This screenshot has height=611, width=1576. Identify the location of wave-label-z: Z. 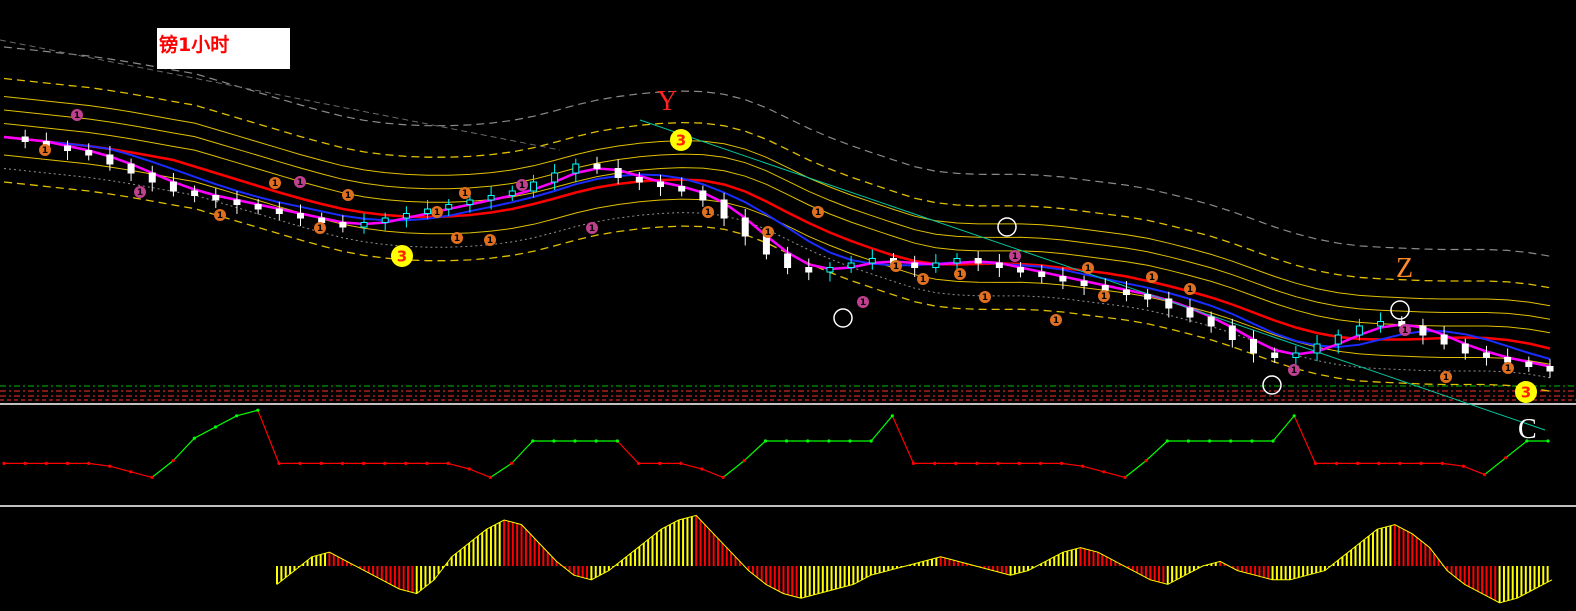
(1405, 268).